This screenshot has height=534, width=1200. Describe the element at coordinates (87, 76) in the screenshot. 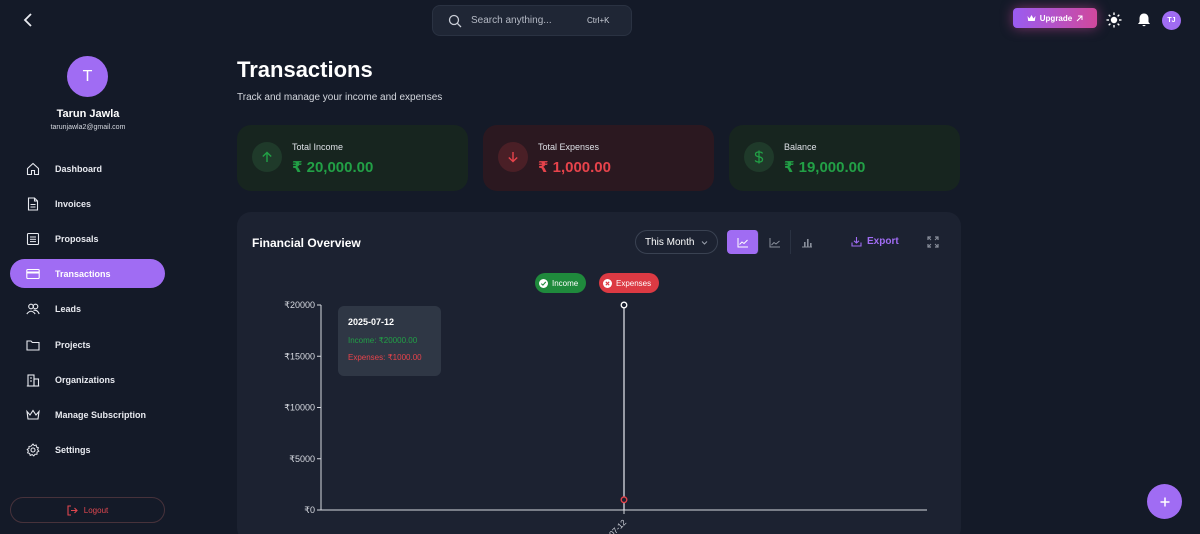

I see `profile-avatar: T` at that location.